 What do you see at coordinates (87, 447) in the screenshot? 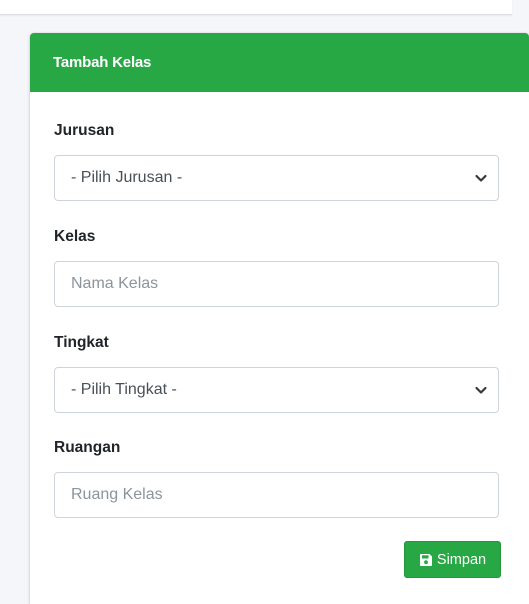
I see `ruangan-label: Ruangan` at bounding box center [87, 447].